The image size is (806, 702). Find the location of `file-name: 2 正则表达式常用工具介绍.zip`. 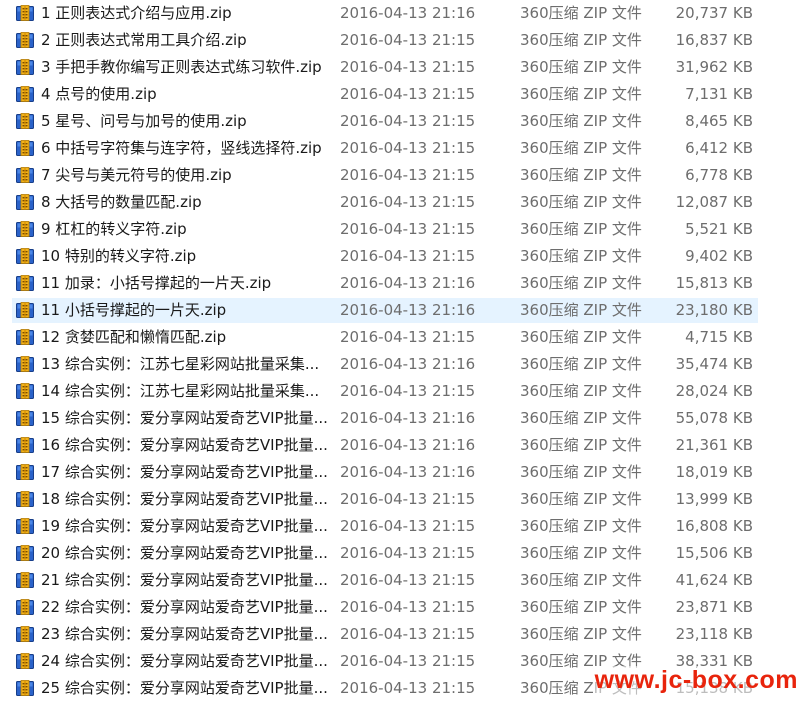

file-name: 2 正则表达式常用工具介绍.zip is located at coordinates (144, 40).